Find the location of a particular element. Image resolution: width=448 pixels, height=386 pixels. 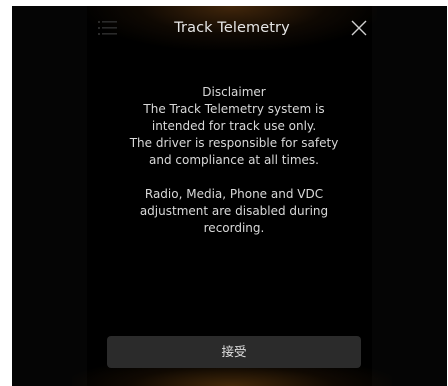

disclaimer-heading: Disclaimer is located at coordinates (234, 92).